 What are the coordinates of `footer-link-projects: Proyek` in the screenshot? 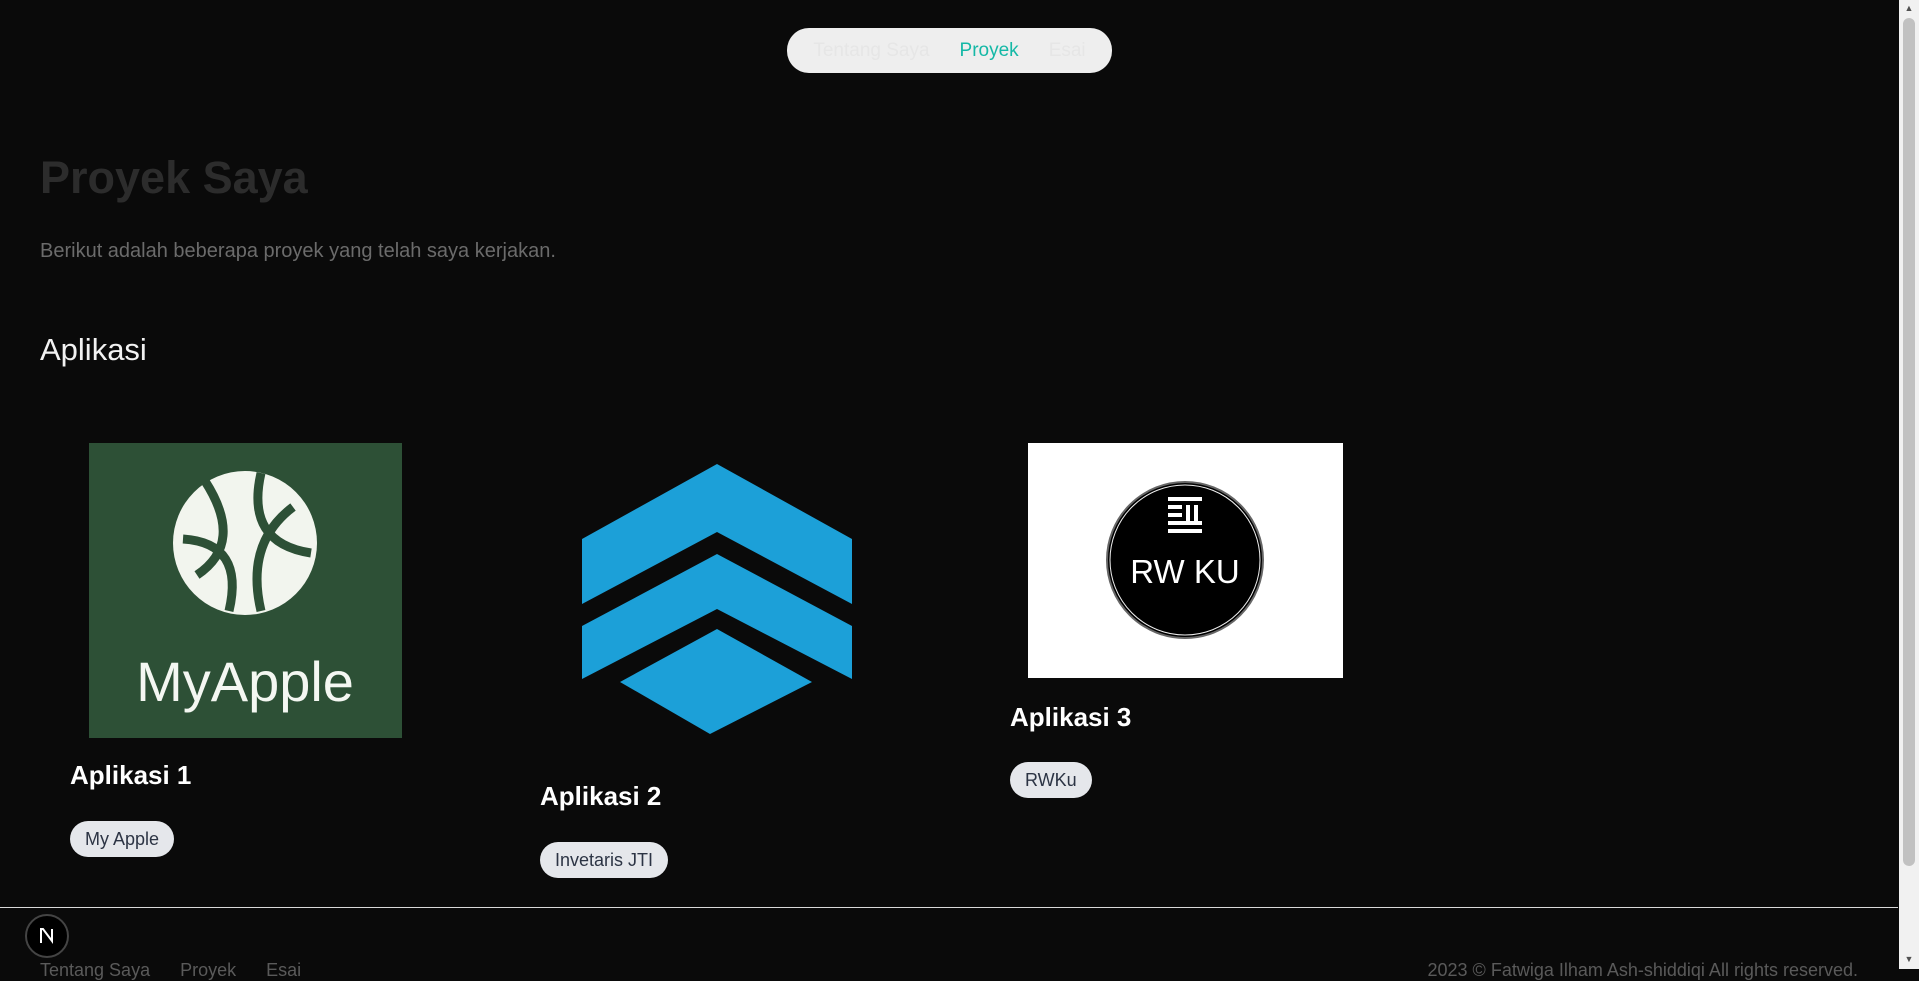 It's located at (208, 970).